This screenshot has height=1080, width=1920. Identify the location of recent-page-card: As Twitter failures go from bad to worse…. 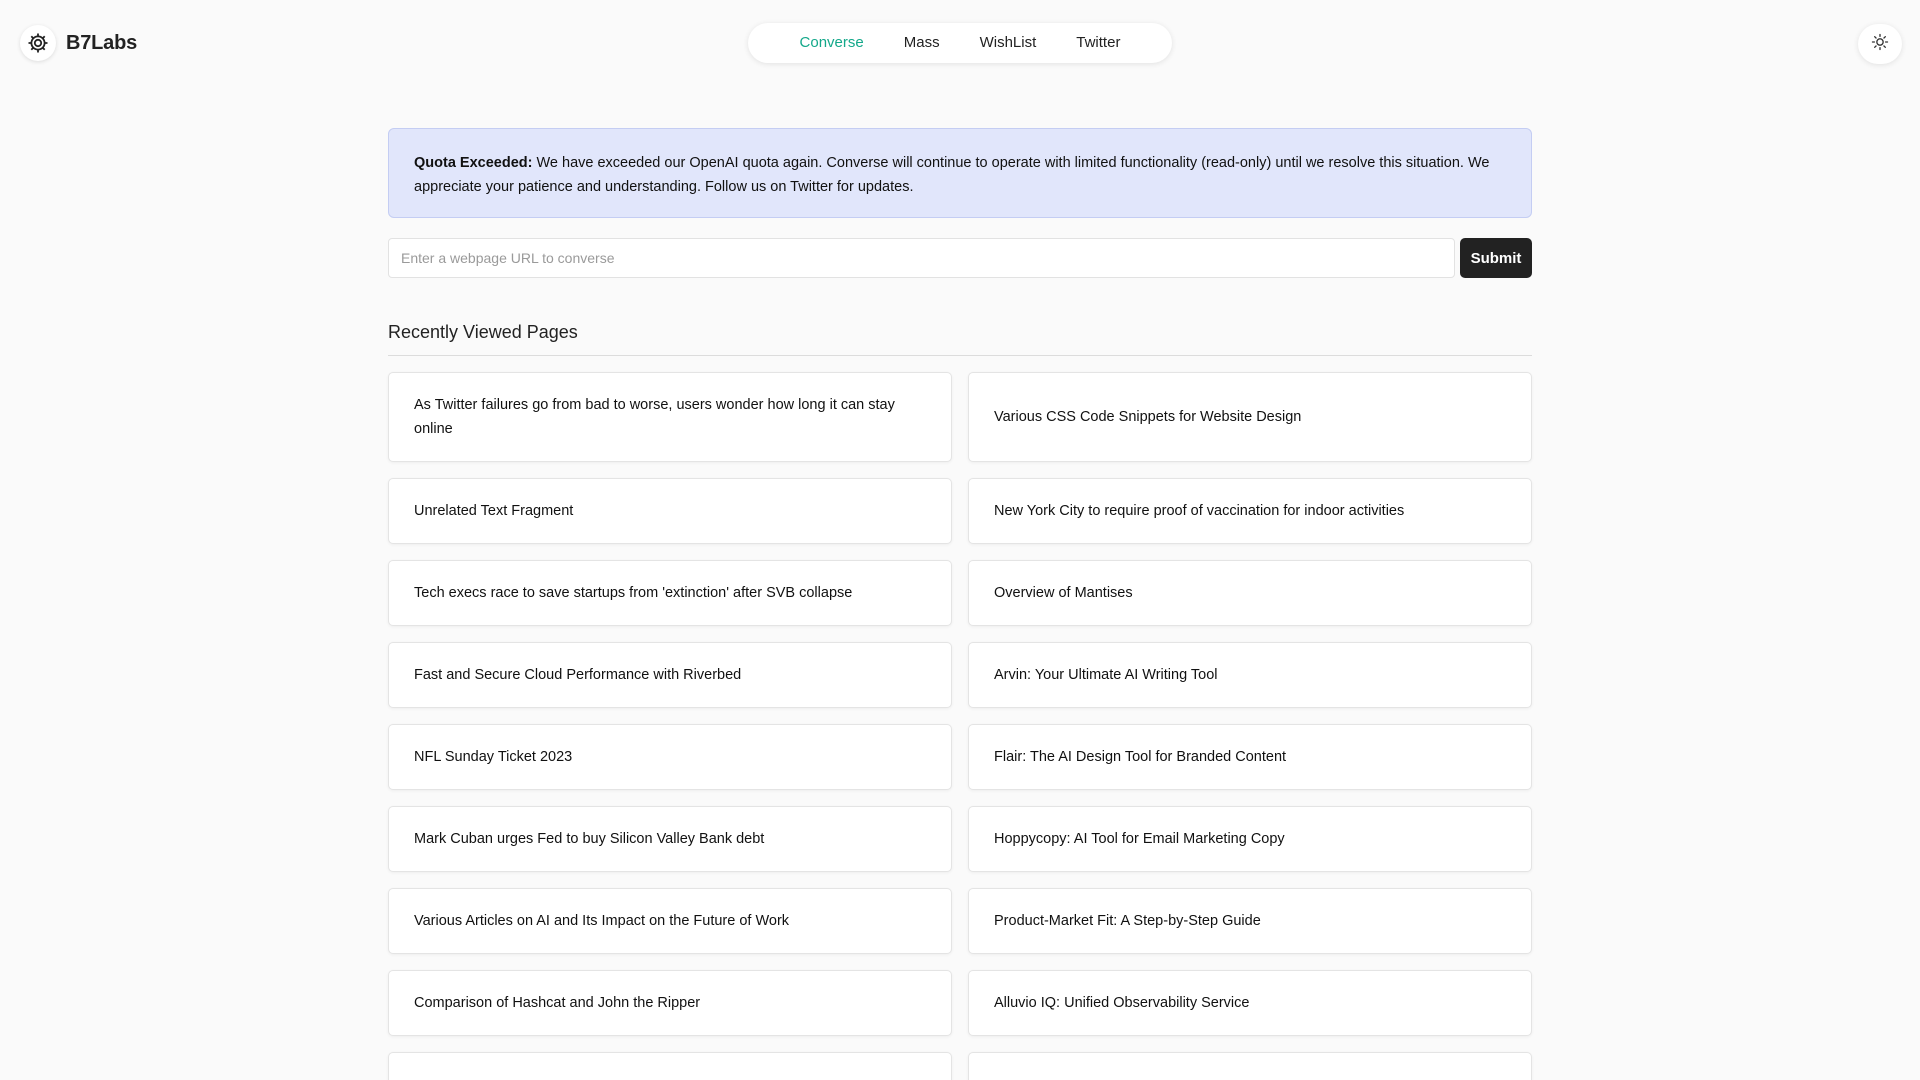
(670, 417).